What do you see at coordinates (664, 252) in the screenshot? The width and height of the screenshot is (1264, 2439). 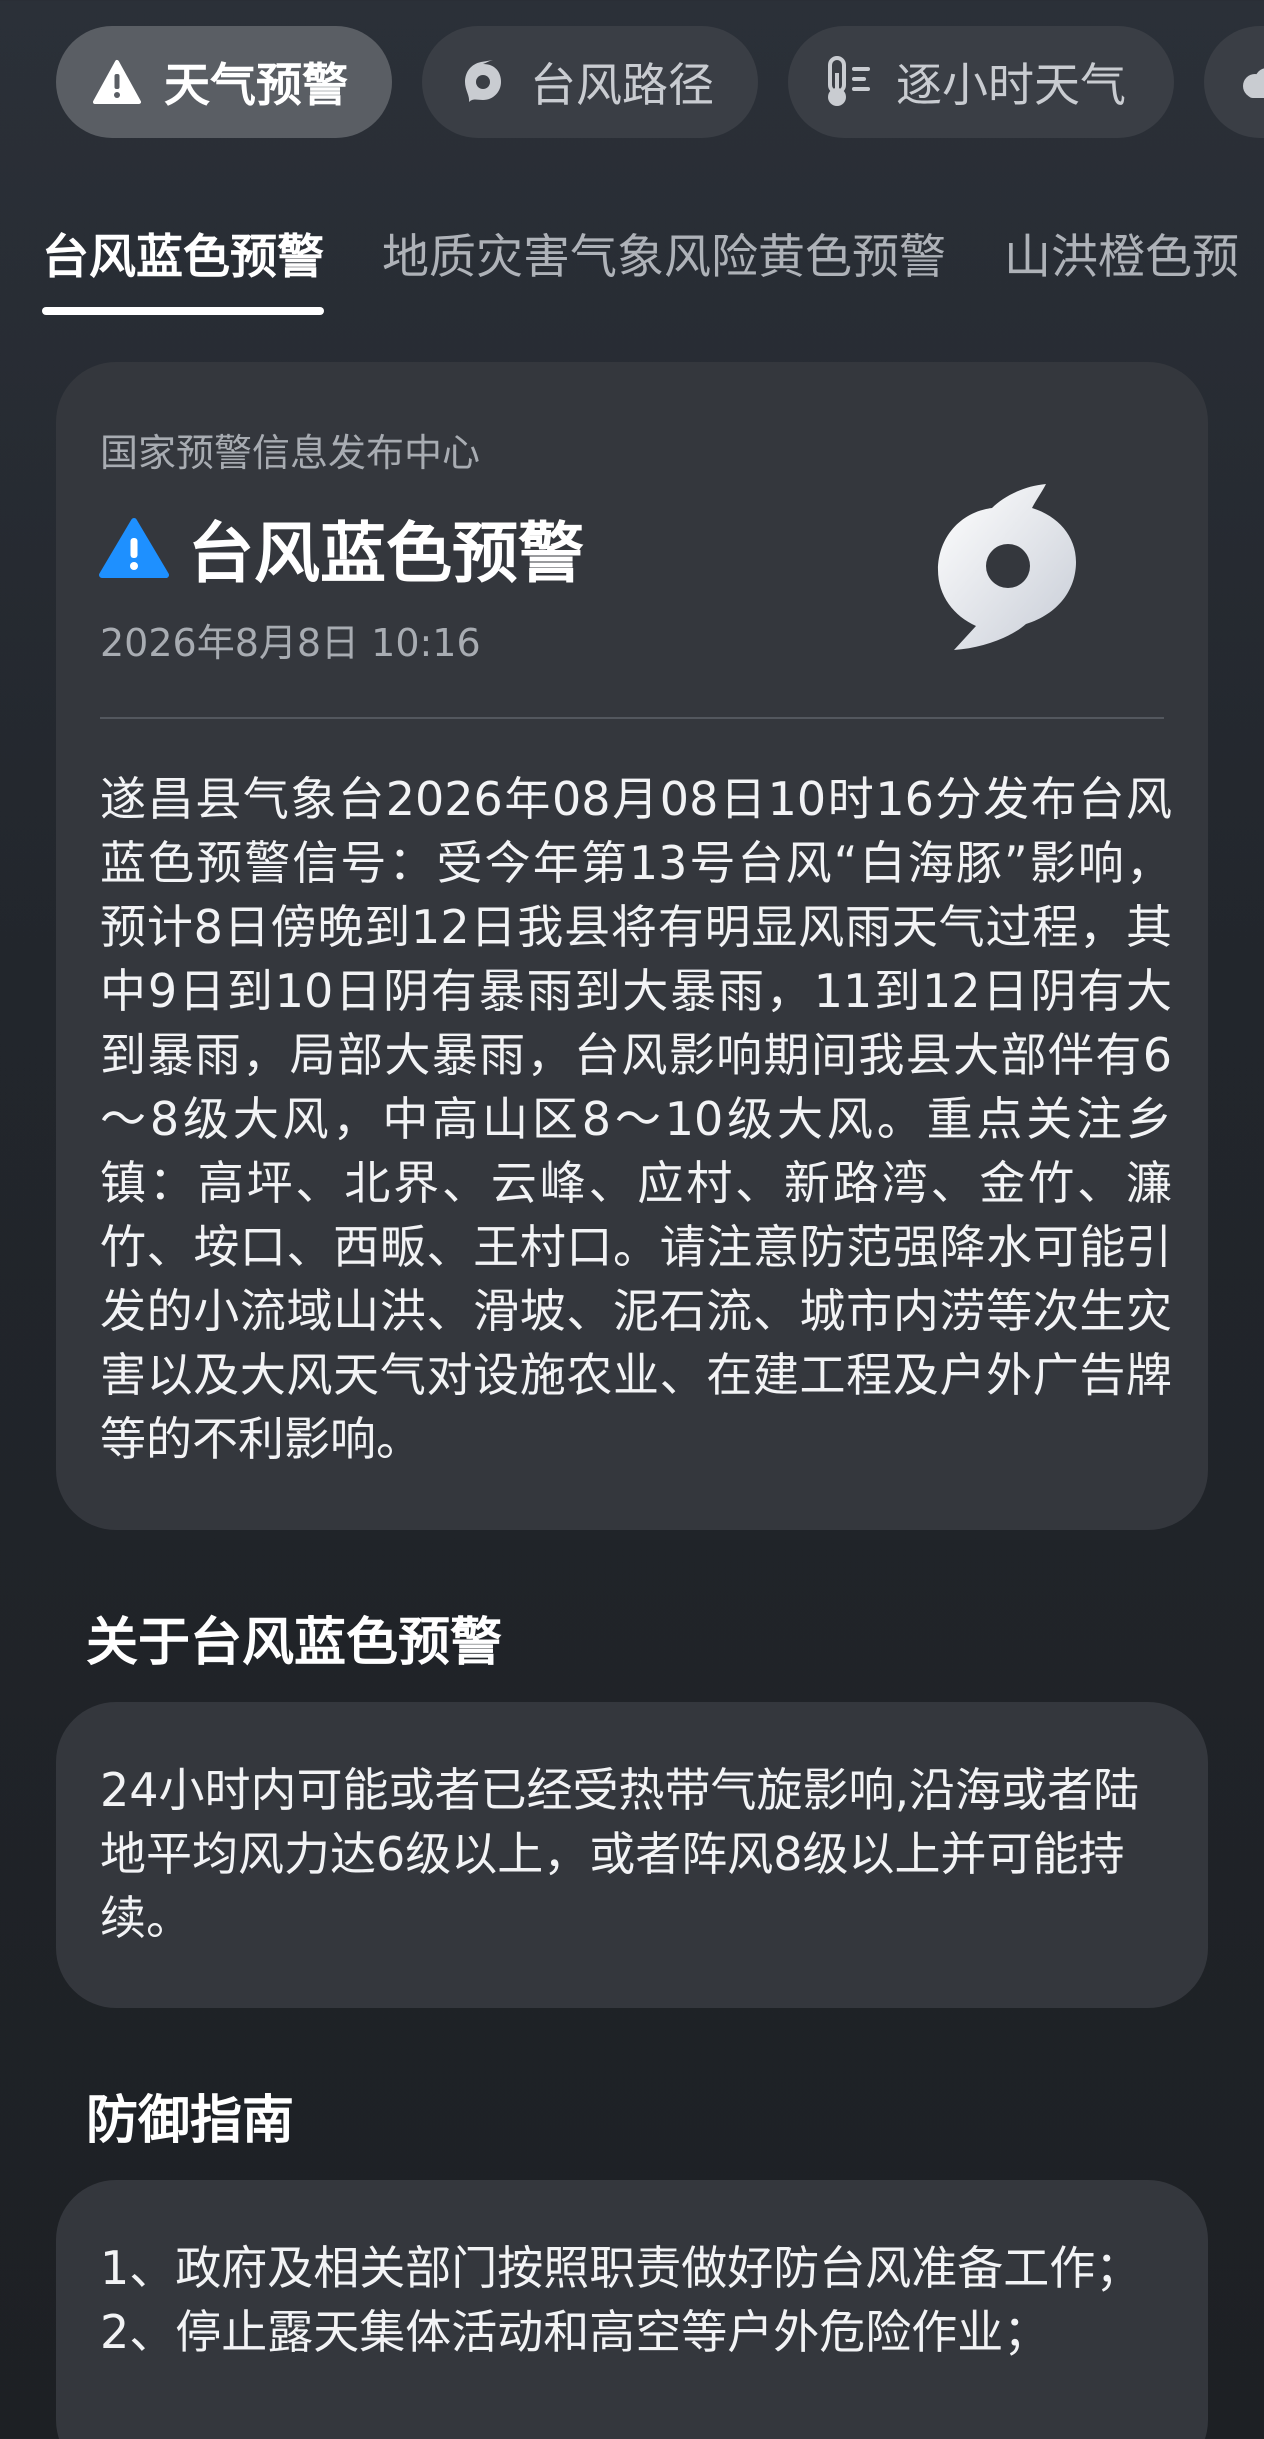 I see `tab-geo-hazard-yellow: 地质灾害气象风险黄色预警` at bounding box center [664, 252].